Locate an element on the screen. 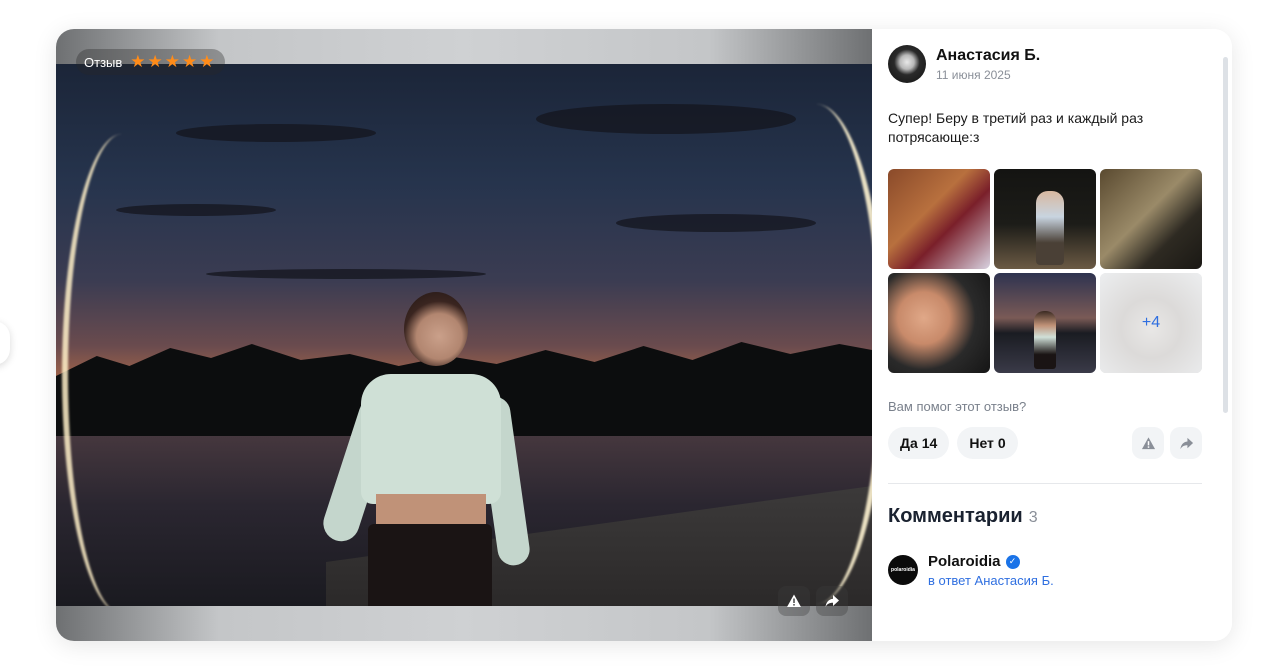  helpful-votes: Да 14 Нет 0 is located at coordinates (953, 443).